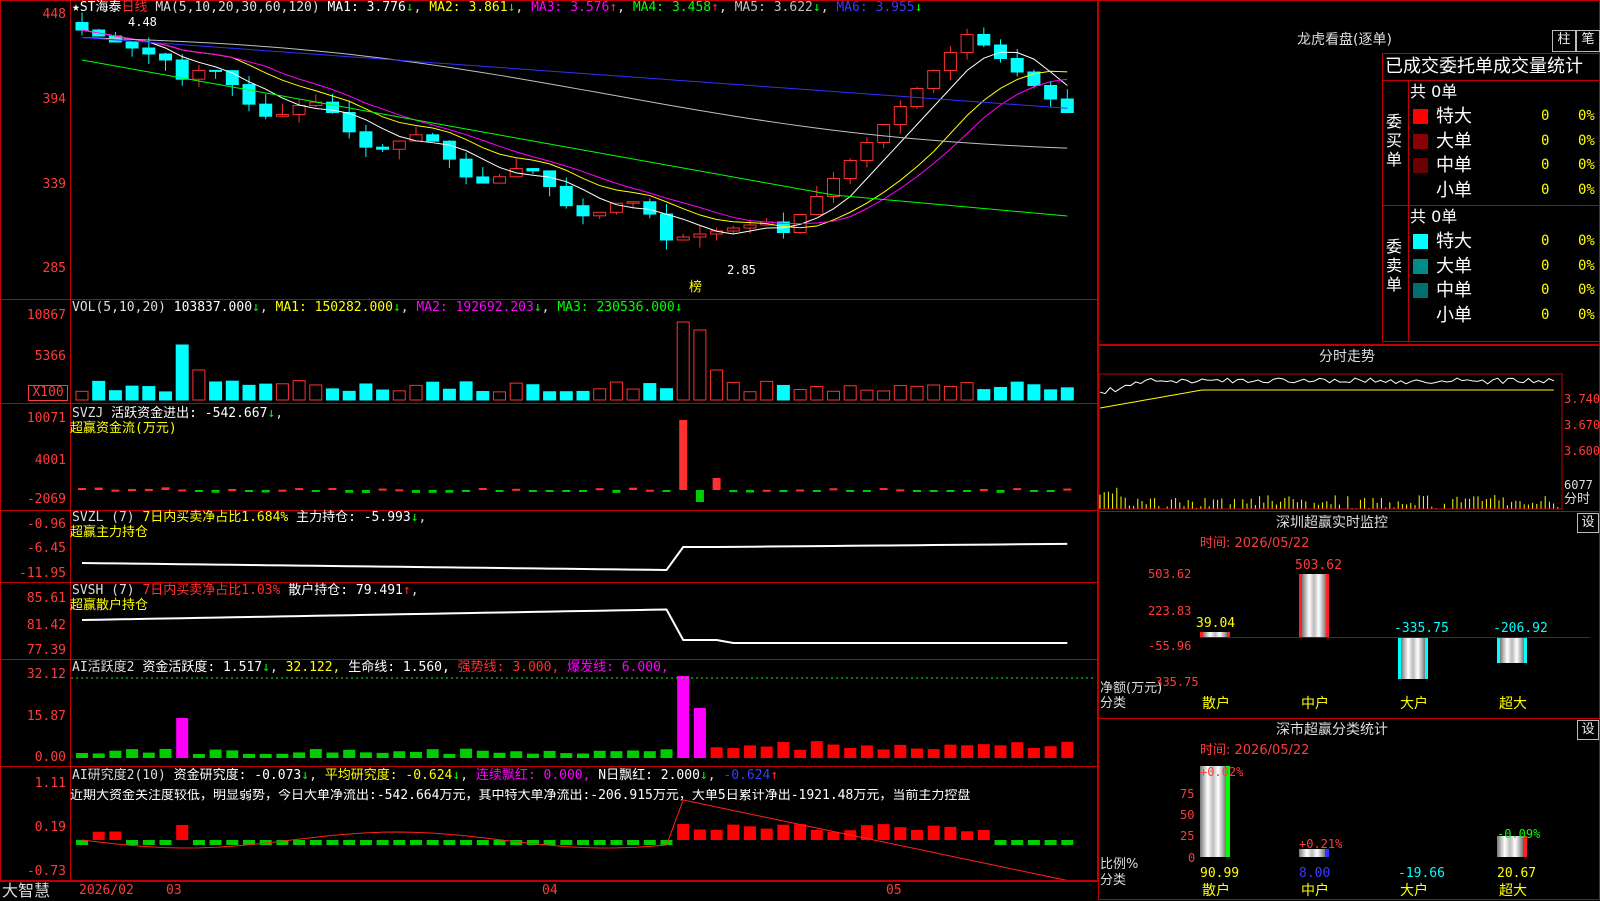 The image size is (1600, 901). Describe the element at coordinates (1454, 315) in the screenshot. I see `sell-row-name-3: 小单` at that location.